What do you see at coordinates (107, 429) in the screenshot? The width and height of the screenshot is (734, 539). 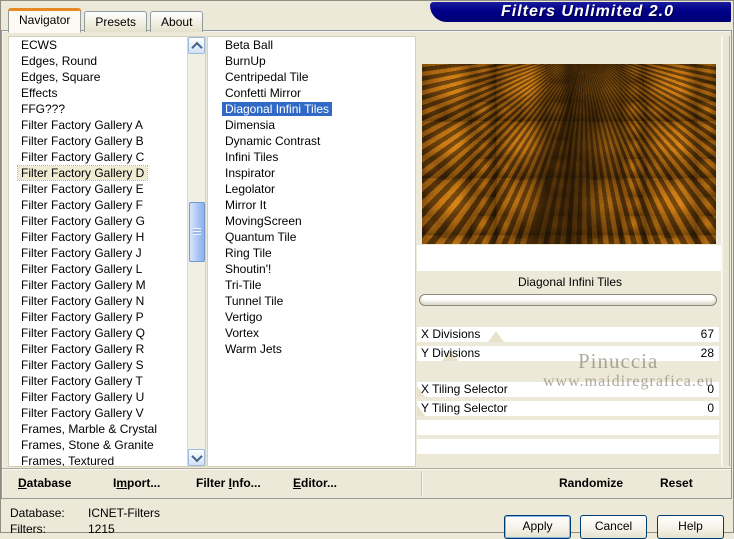 I see `list-item: Frames, Marble & Crystal` at bounding box center [107, 429].